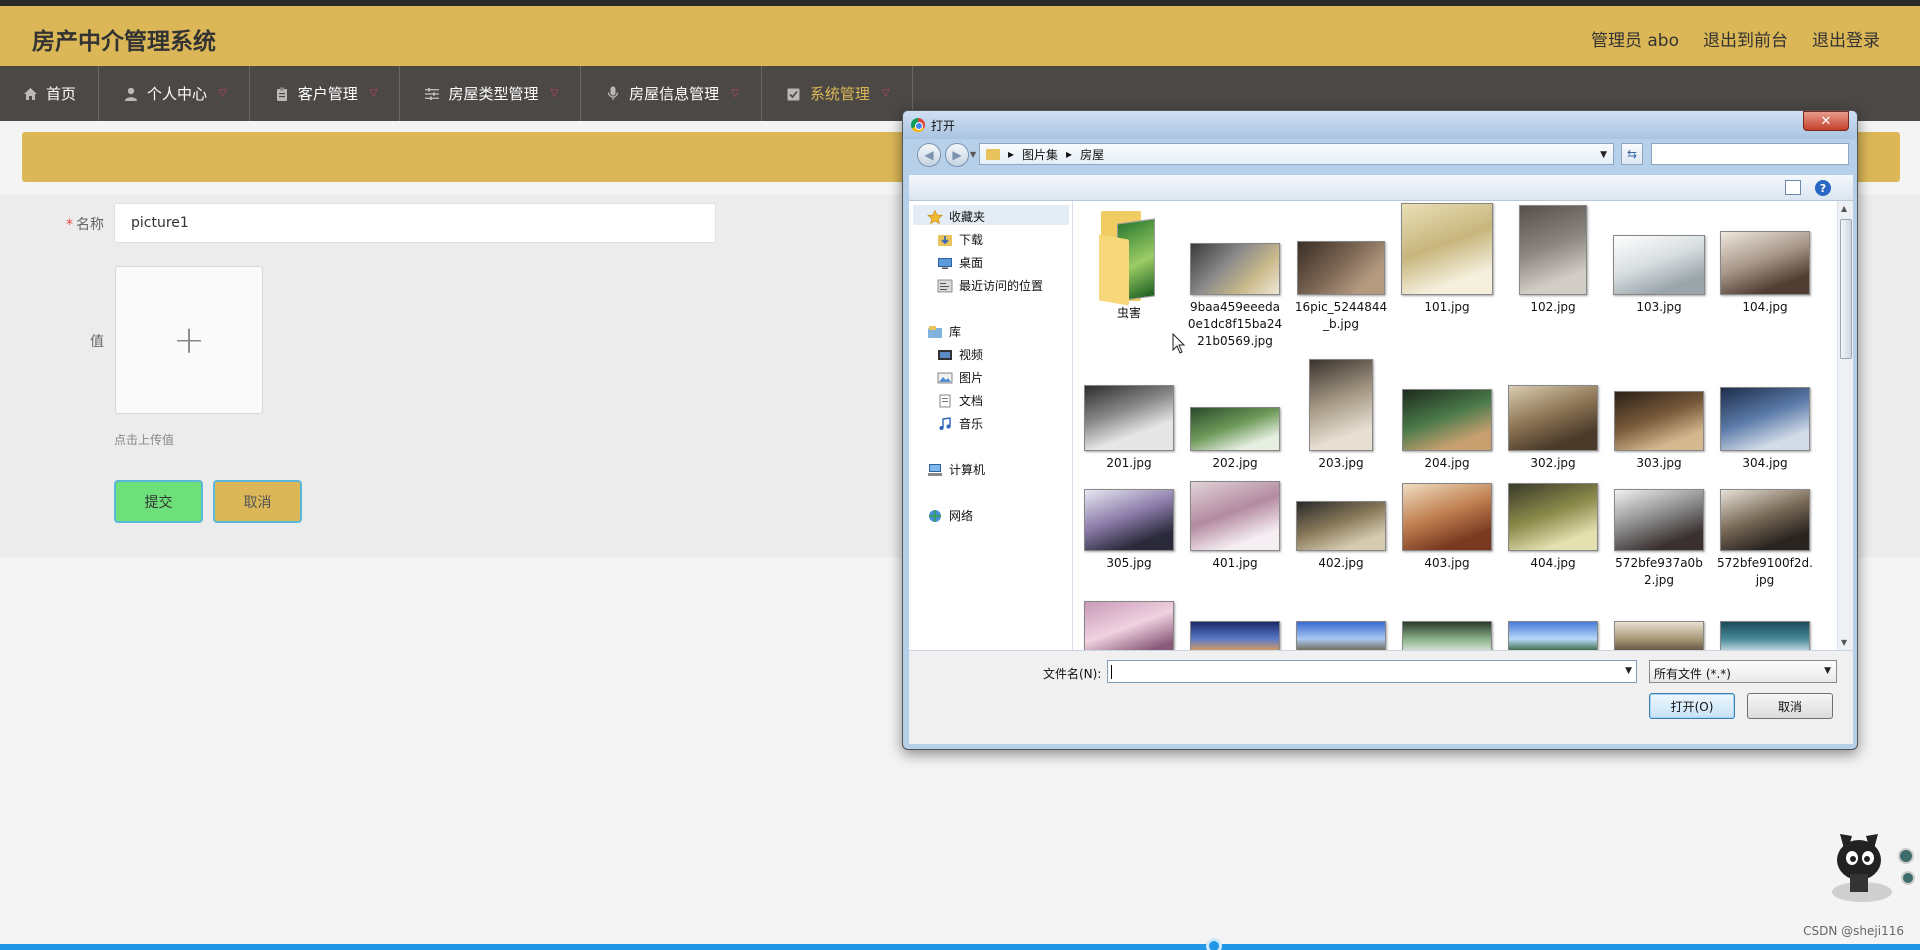 The image size is (1920, 950). What do you see at coordinates (189, 340) in the screenshot?
I see `upload-button: +` at bounding box center [189, 340].